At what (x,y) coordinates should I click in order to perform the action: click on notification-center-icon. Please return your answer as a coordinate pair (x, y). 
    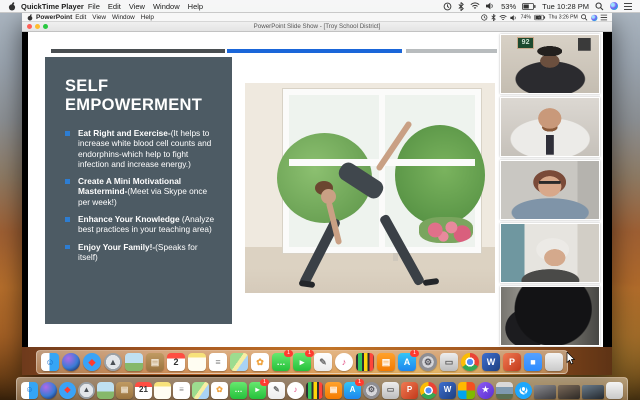
    Looking at the image, I should click on (628, 6).